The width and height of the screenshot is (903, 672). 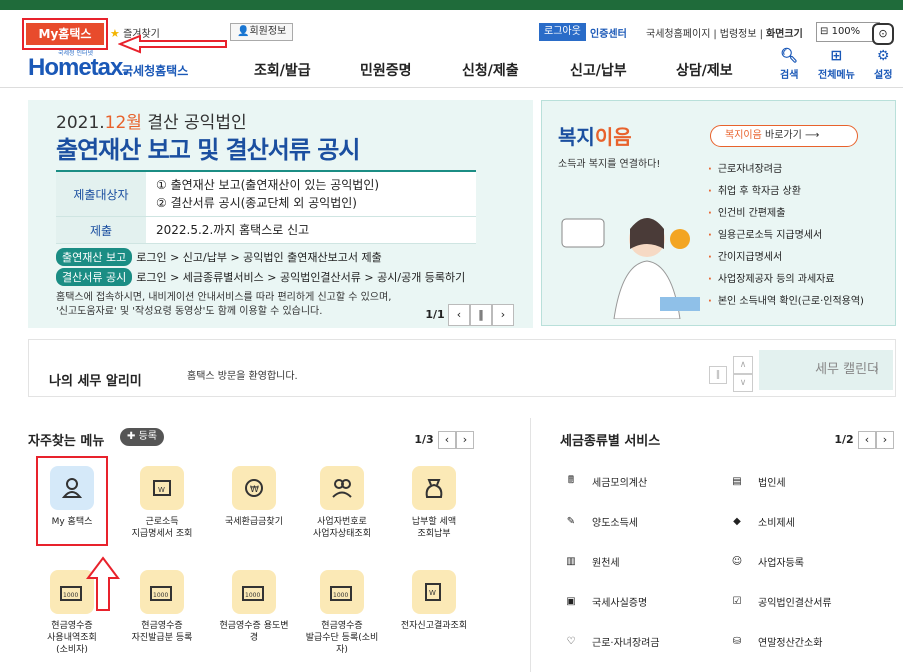 I want to click on tile-cash-receipt-method: 1000 현금영수증 발급수단 등록(소비 자), so click(x=342, y=613).